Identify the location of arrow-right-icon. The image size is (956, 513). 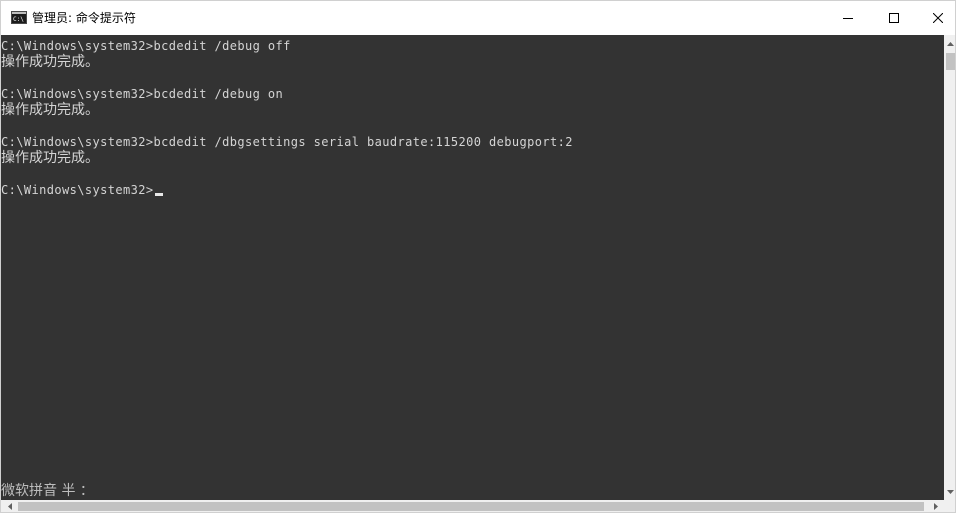
(935, 506).